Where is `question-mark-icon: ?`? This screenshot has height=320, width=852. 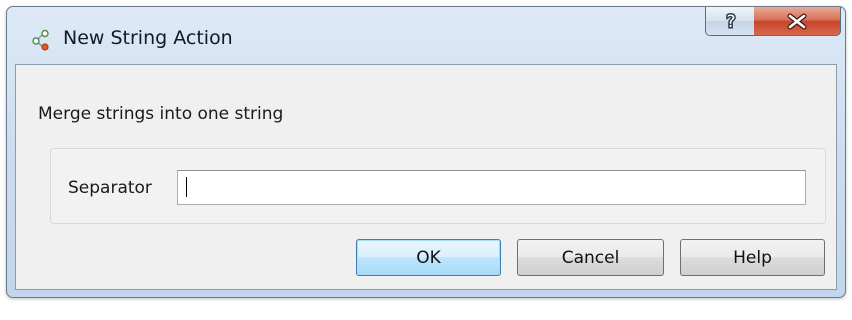 question-mark-icon: ? is located at coordinates (731, 22).